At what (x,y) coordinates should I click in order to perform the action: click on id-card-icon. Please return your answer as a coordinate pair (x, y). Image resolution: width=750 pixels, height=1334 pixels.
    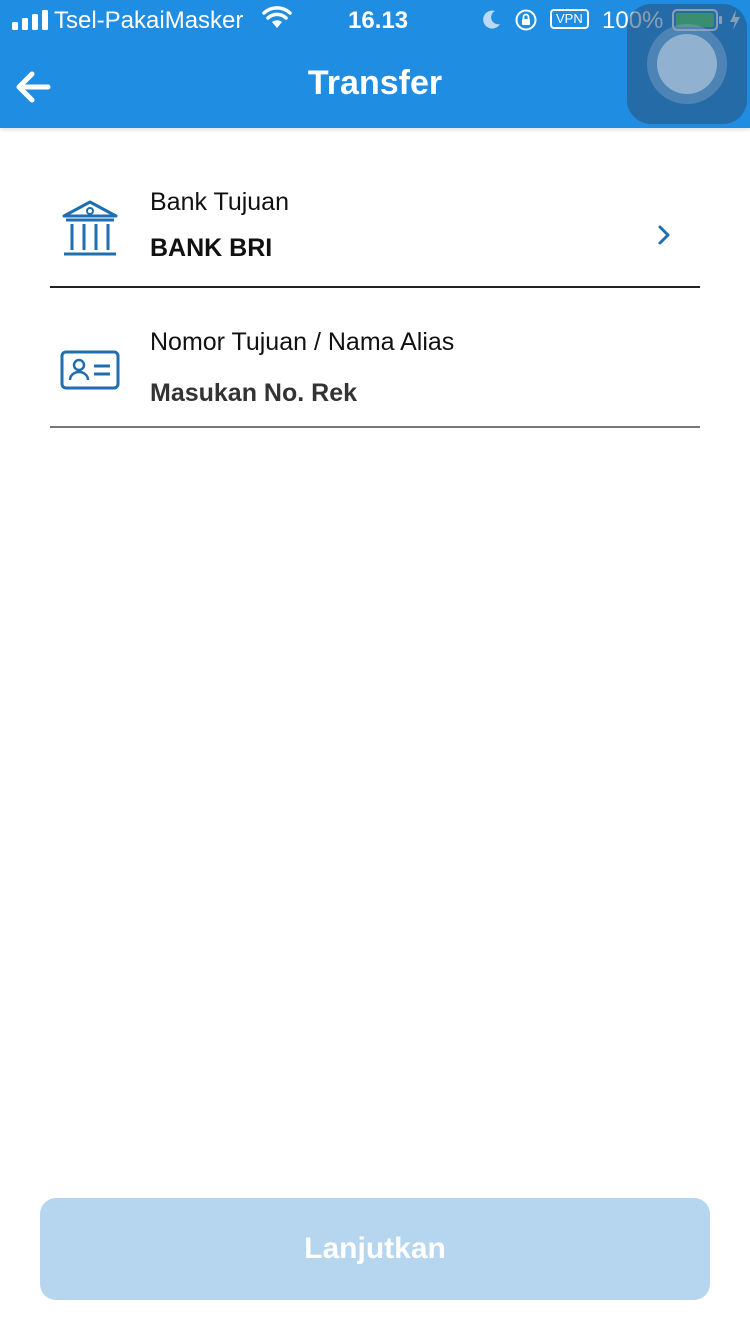
    Looking at the image, I should click on (90, 370).